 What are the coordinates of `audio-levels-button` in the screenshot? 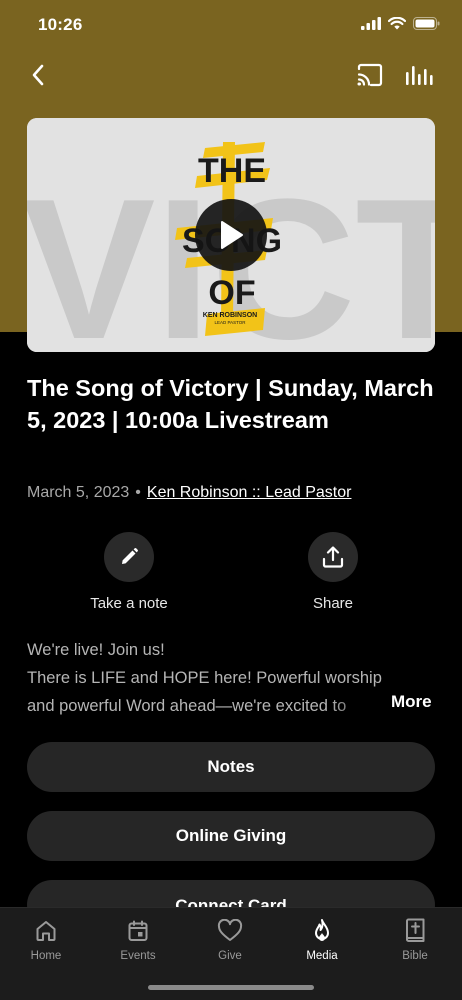 It's located at (419, 75).